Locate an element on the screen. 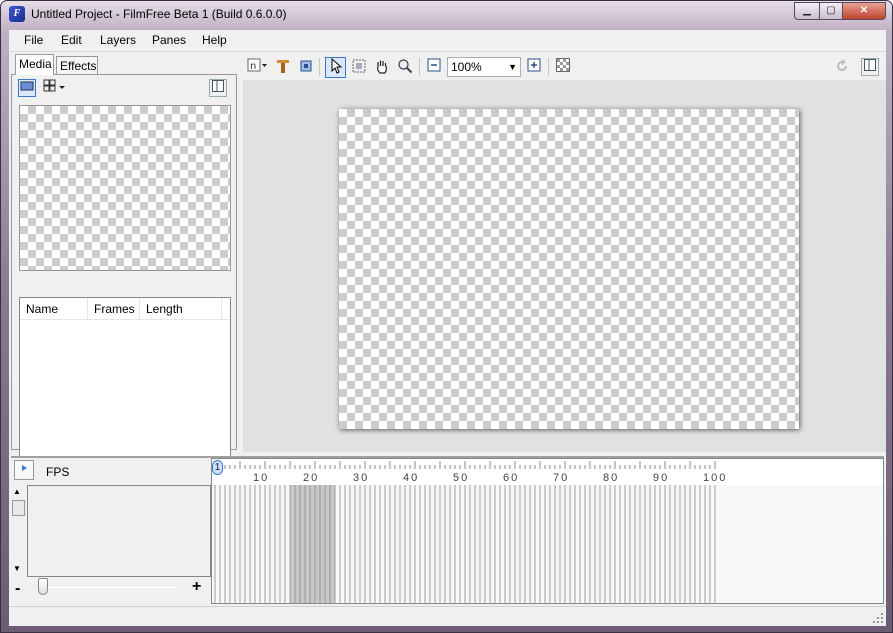  canvas-toolbar: n 100% ▼ is located at coordinates (564, 67).